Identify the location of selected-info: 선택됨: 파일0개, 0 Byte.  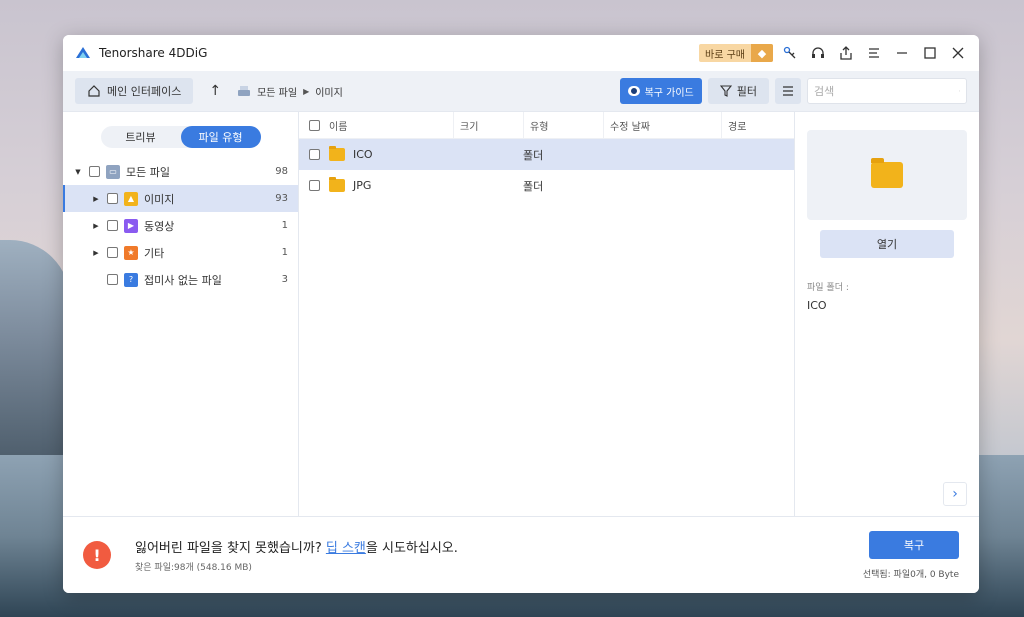
(910, 574).